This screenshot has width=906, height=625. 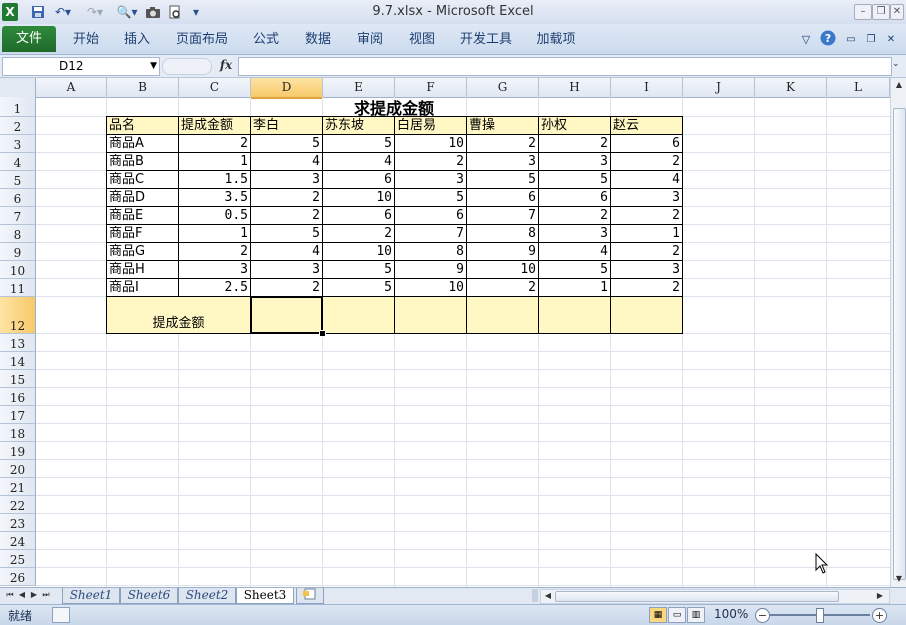 I want to click on data-cell-b5: 商品C, so click(x=142, y=180).